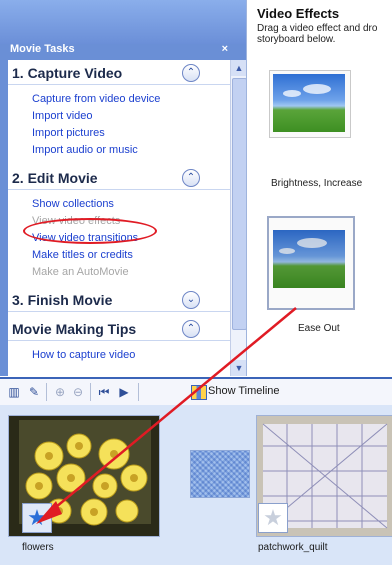 This screenshot has width=392, height=565. Describe the element at coordinates (317, 28) in the screenshot. I see `effects-description-line1: Drag a video effect and dro` at that location.